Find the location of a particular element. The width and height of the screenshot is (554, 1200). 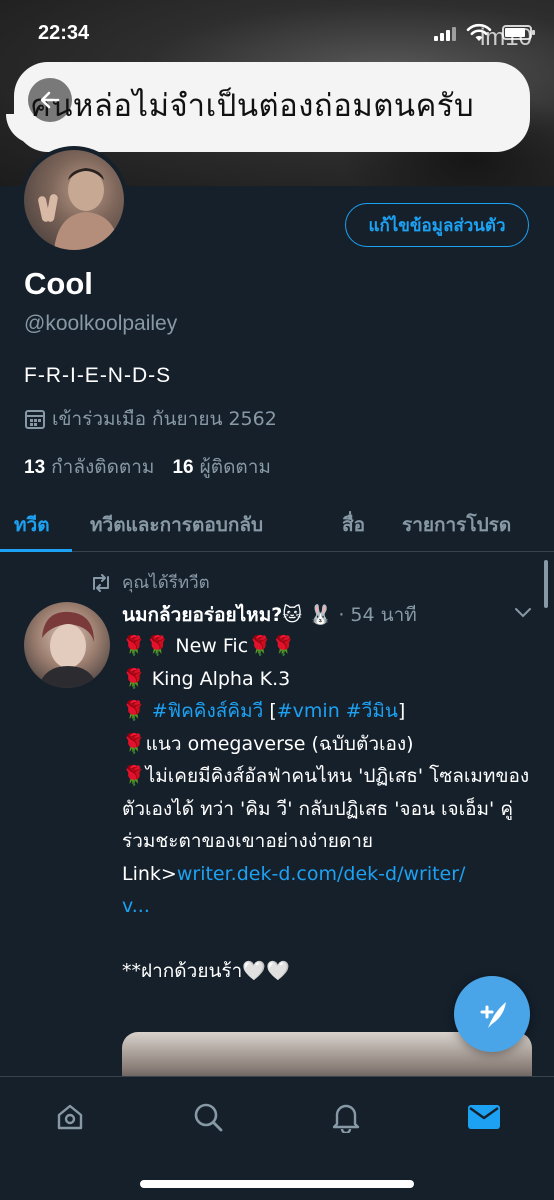

followers-count: 16 is located at coordinates (183, 467).